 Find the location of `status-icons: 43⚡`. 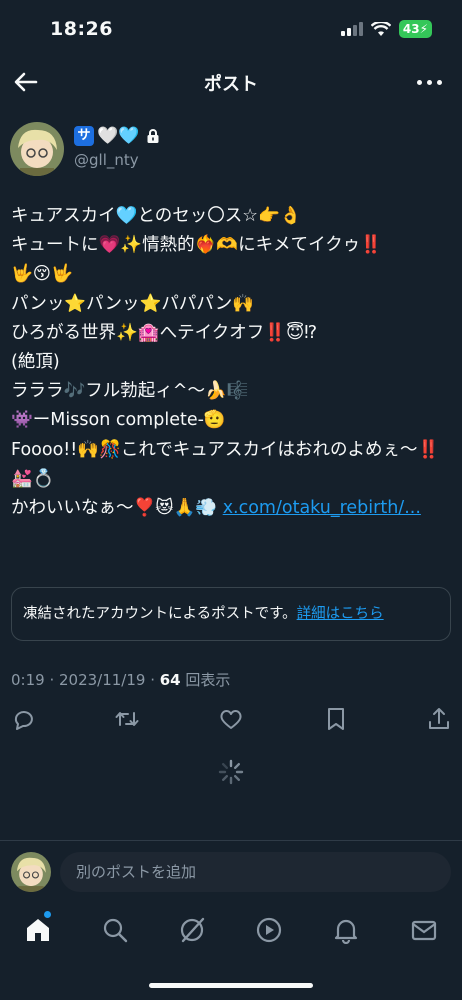

status-icons: 43⚡ is located at coordinates (386, 29).